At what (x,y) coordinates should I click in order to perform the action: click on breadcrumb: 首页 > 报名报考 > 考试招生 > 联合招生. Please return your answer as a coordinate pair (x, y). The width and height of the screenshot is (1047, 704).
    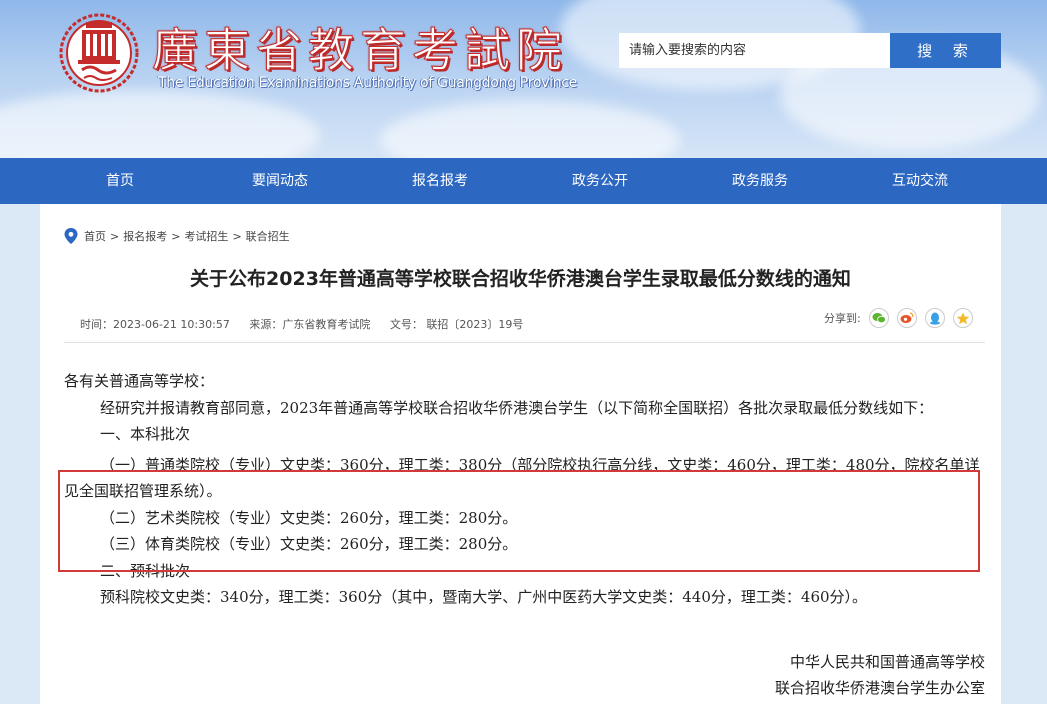
    Looking at the image, I should click on (177, 236).